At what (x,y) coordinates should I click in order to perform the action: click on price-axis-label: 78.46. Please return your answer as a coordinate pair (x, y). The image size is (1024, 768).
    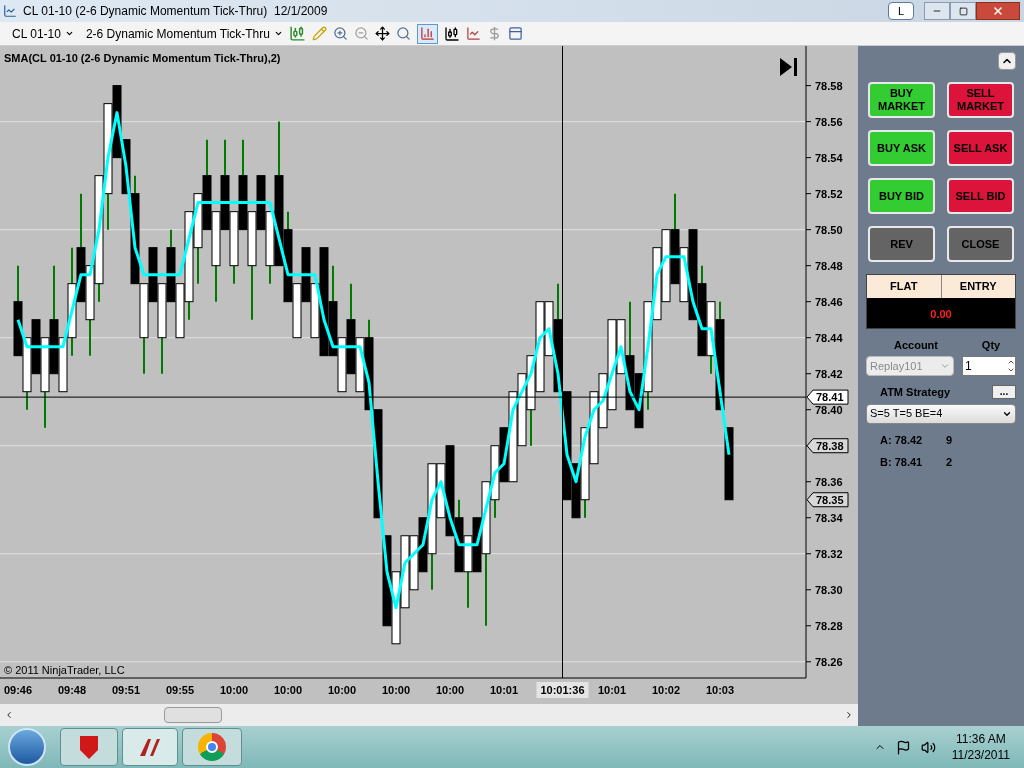
    Looking at the image, I should click on (829, 301).